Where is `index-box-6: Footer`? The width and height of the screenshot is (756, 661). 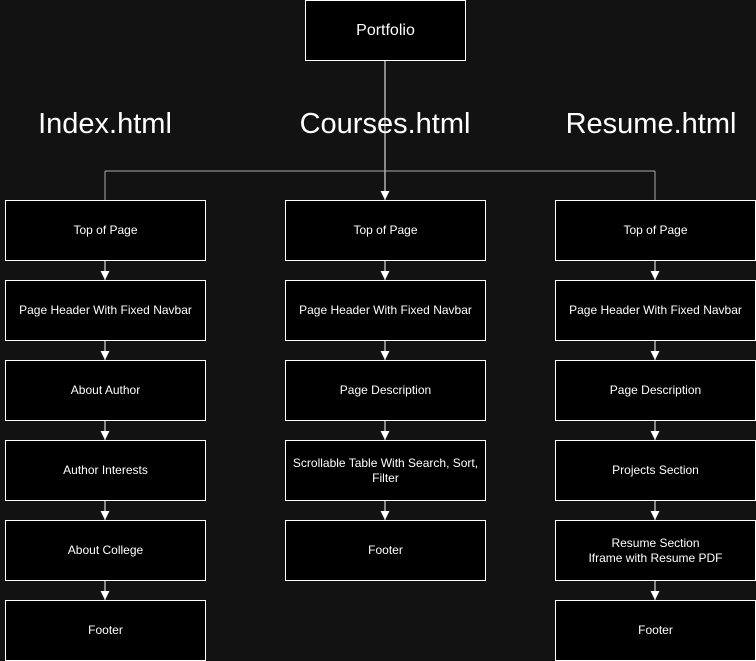 index-box-6: Footer is located at coordinates (105, 630).